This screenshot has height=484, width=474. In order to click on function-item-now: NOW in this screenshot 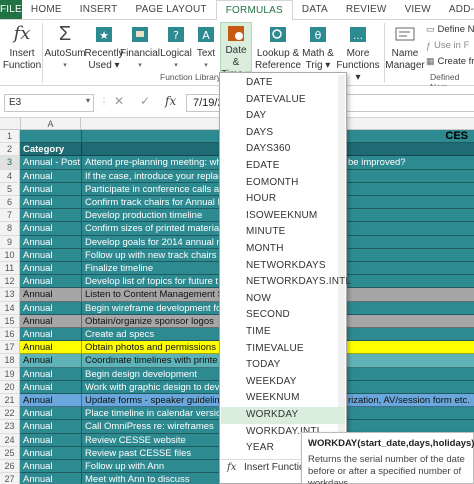, I will do `click(283, 299)`.